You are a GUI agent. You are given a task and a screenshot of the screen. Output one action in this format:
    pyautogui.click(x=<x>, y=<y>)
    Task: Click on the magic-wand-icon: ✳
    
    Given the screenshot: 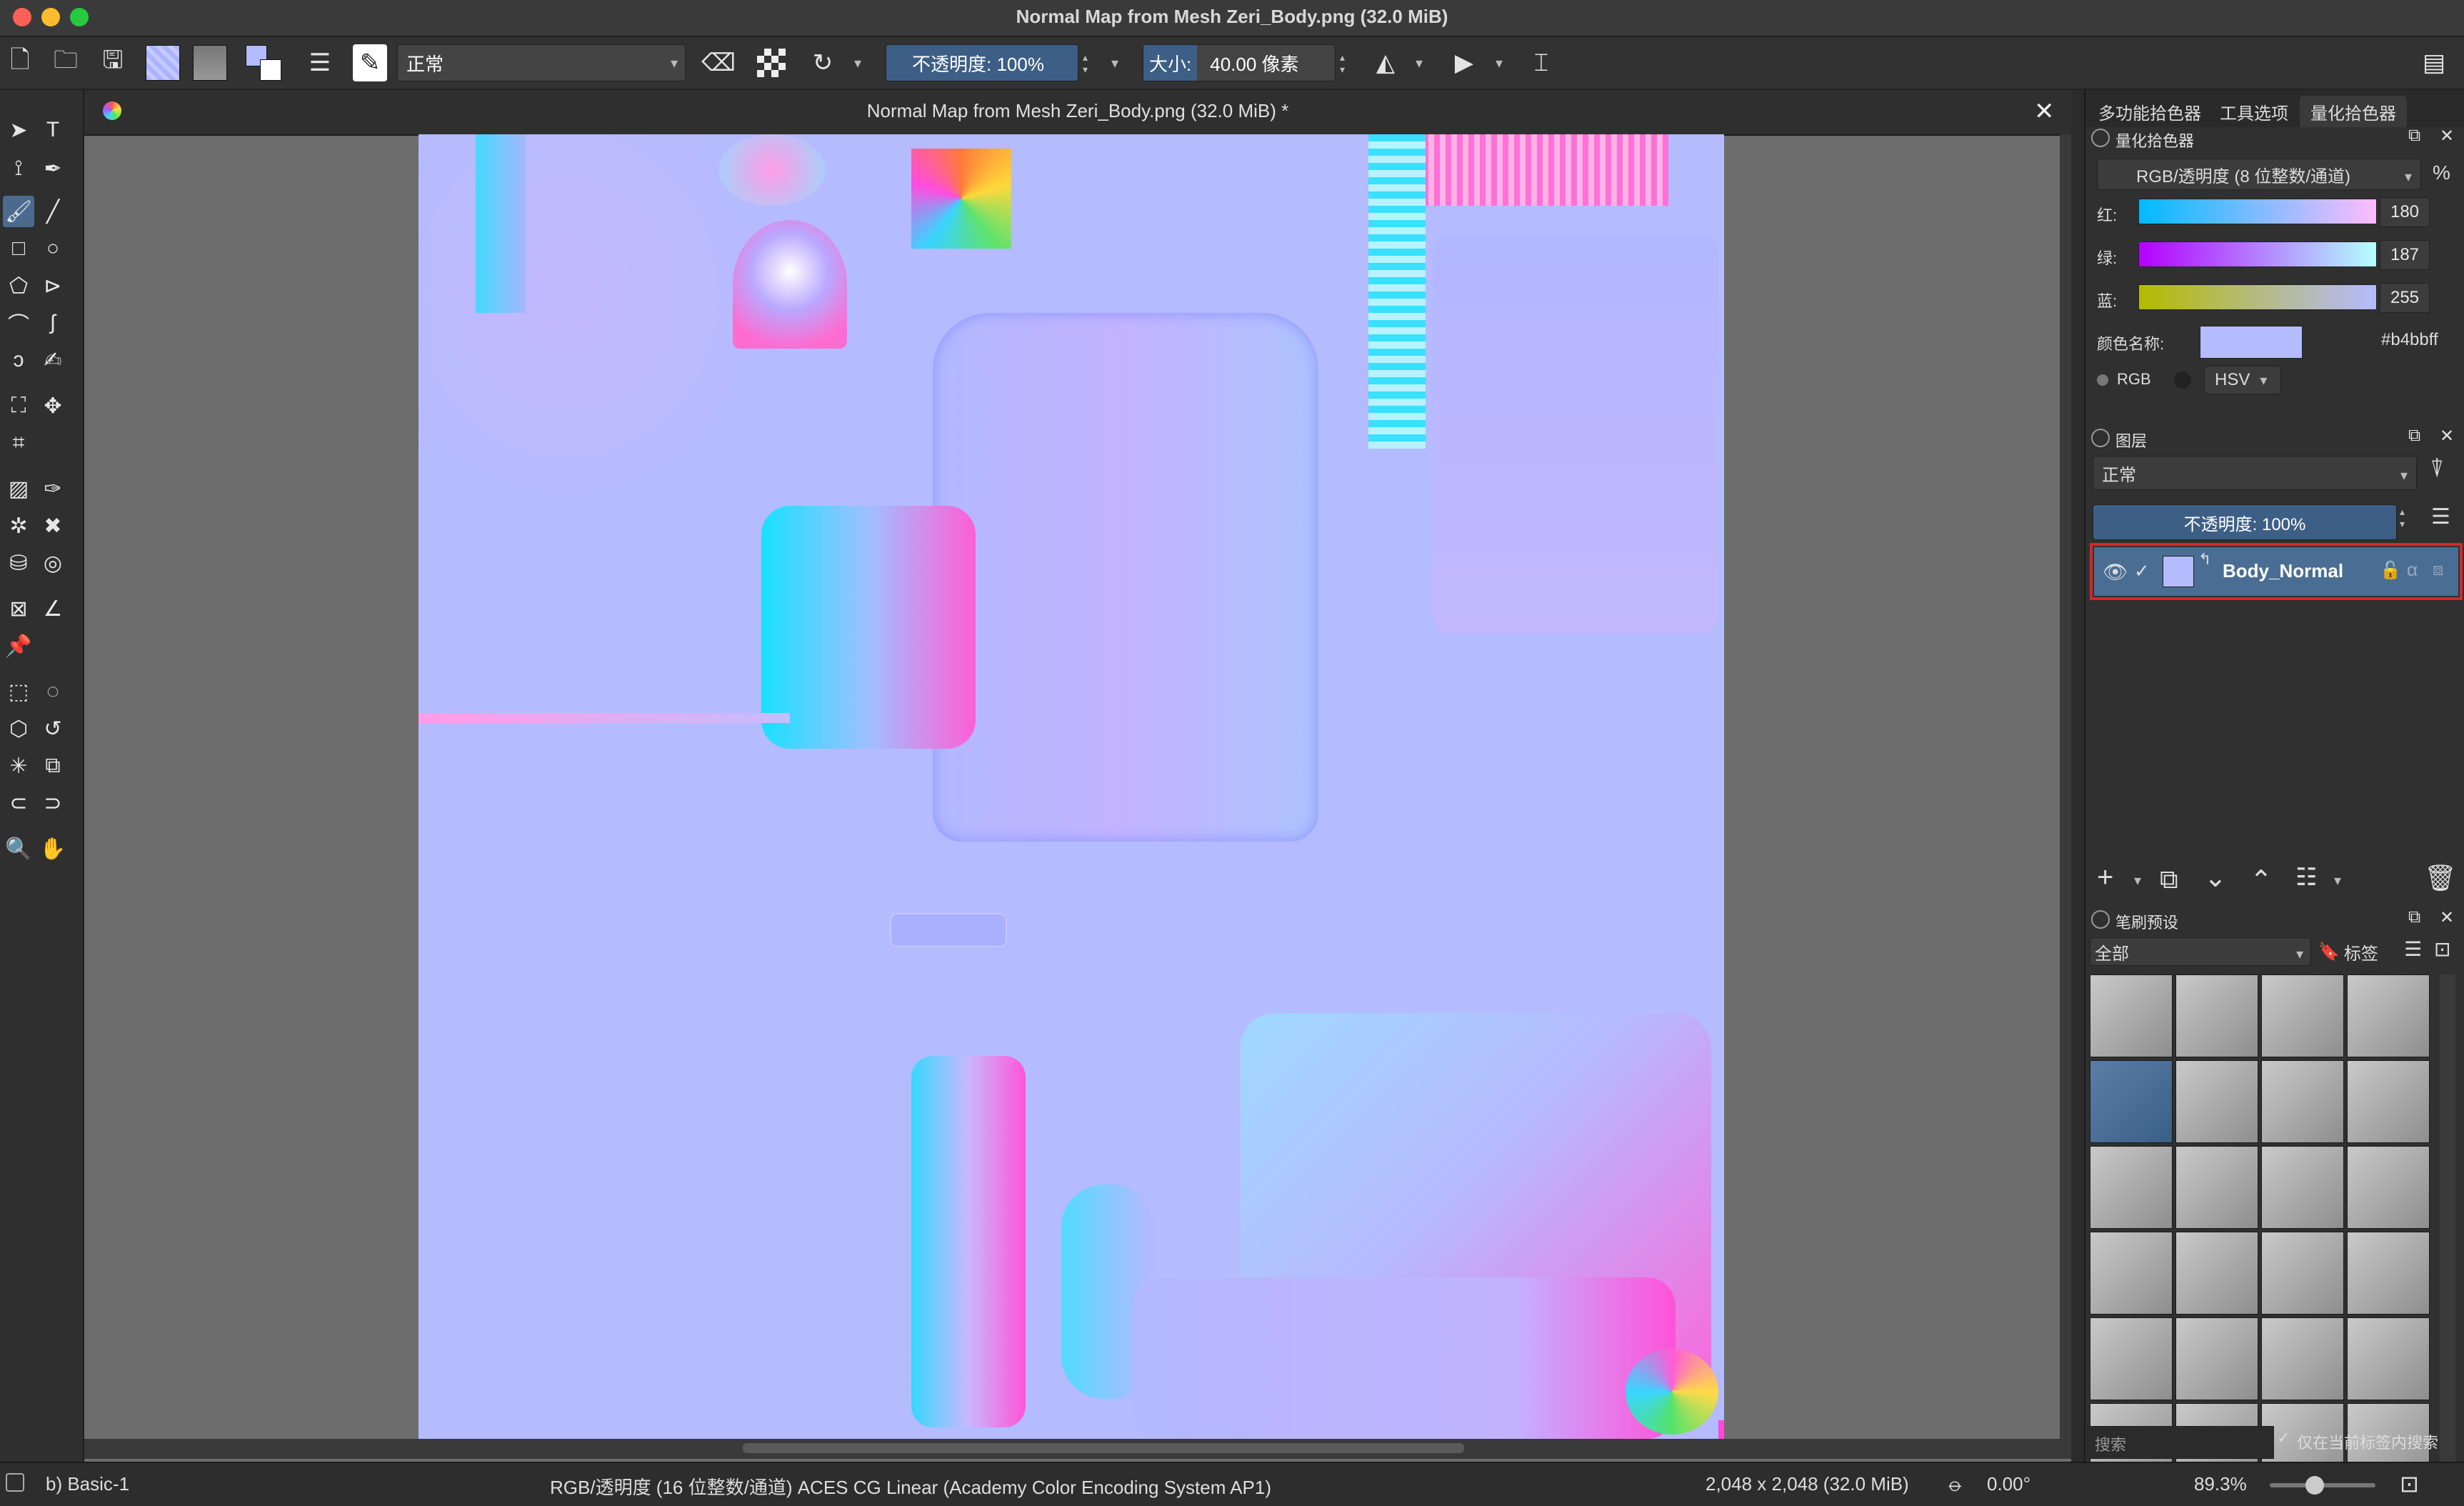 What is the action you would take?
    pyautogui.click(x=18, y=766)
    